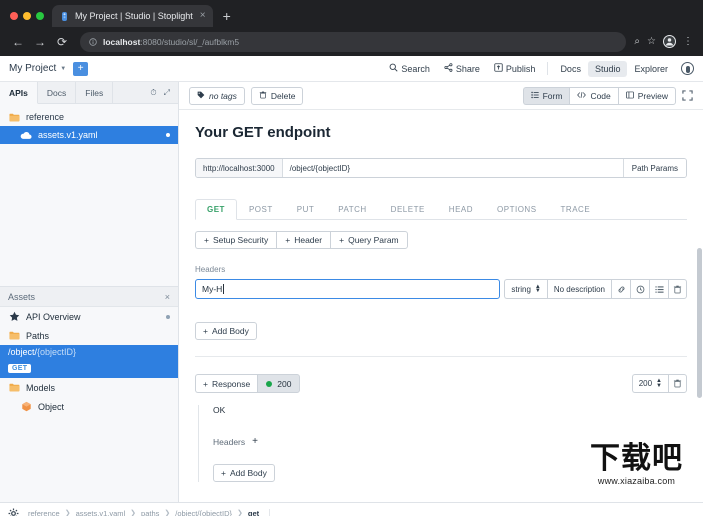 The height and width of the screenshot is (516, 703). What do you see at coordinates (687, 95) in the screenshot?
I see `fullscreen-icon` at bounding box center [687, 95].